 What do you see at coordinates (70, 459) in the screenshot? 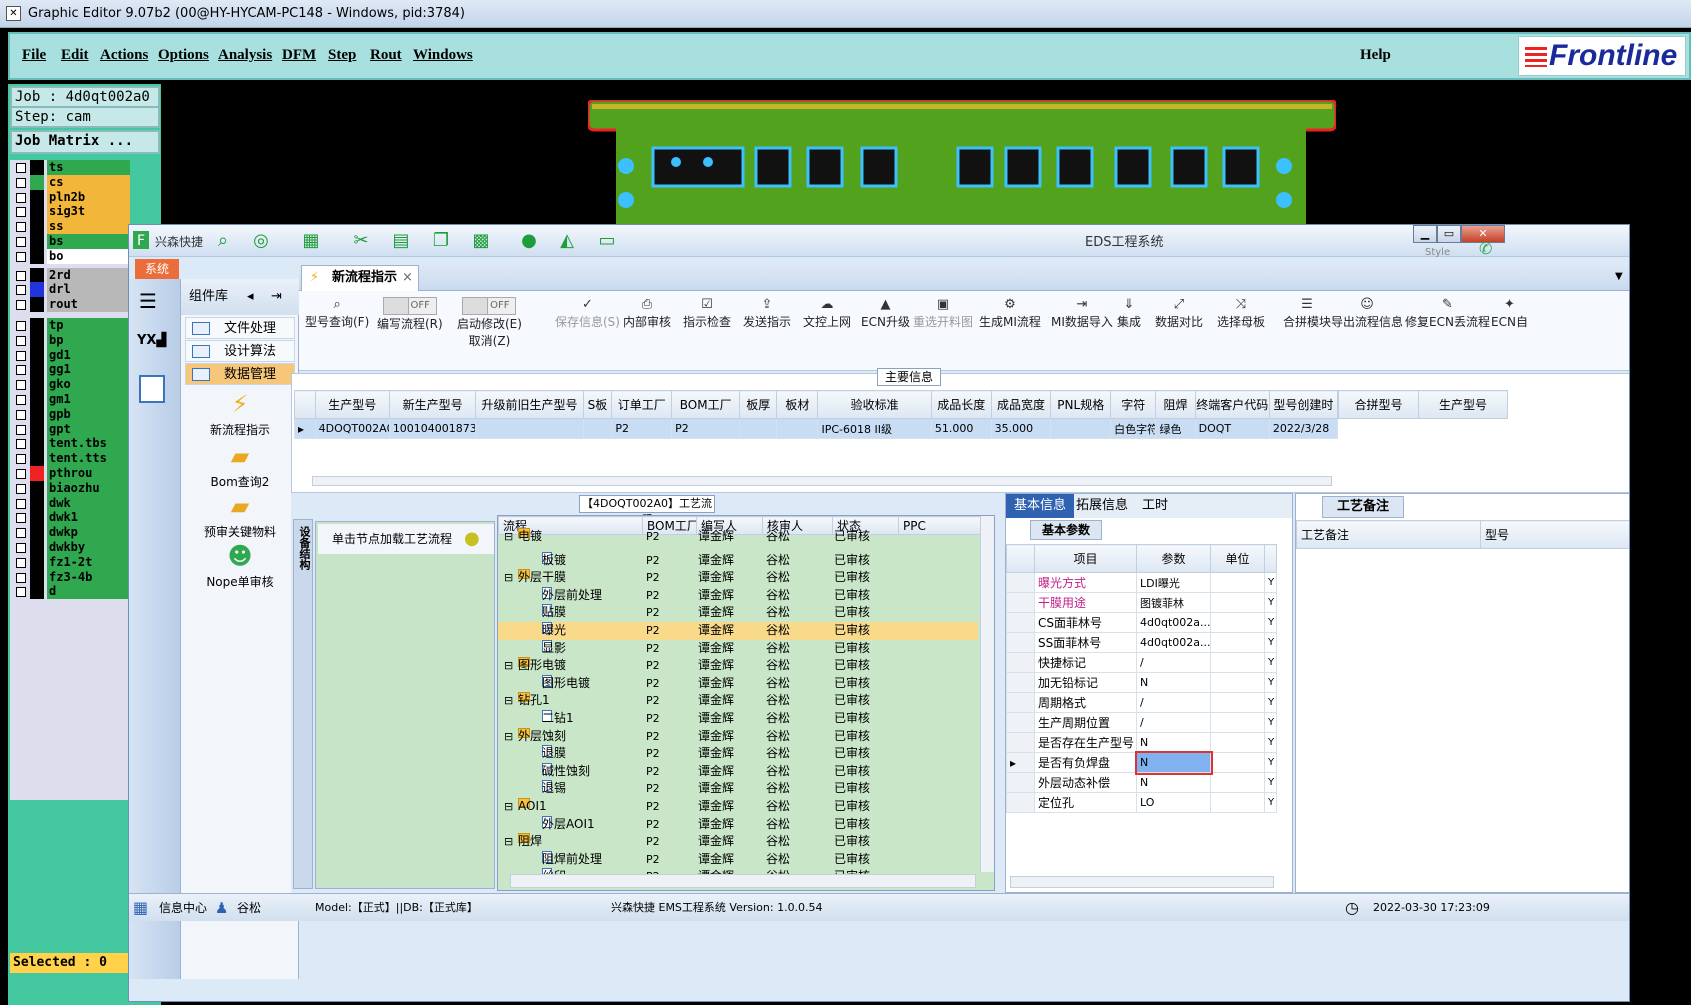
I see `layer-row: tent.tts` at bounding box center [70, 459].